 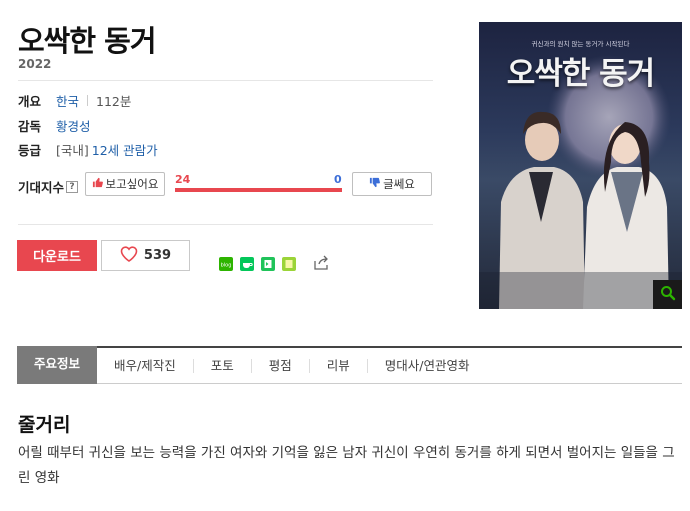 What do you see at coordinates (97, 184) in the screenshot?
I see `thumbs-up-icon` at bounding box center [97, 184].